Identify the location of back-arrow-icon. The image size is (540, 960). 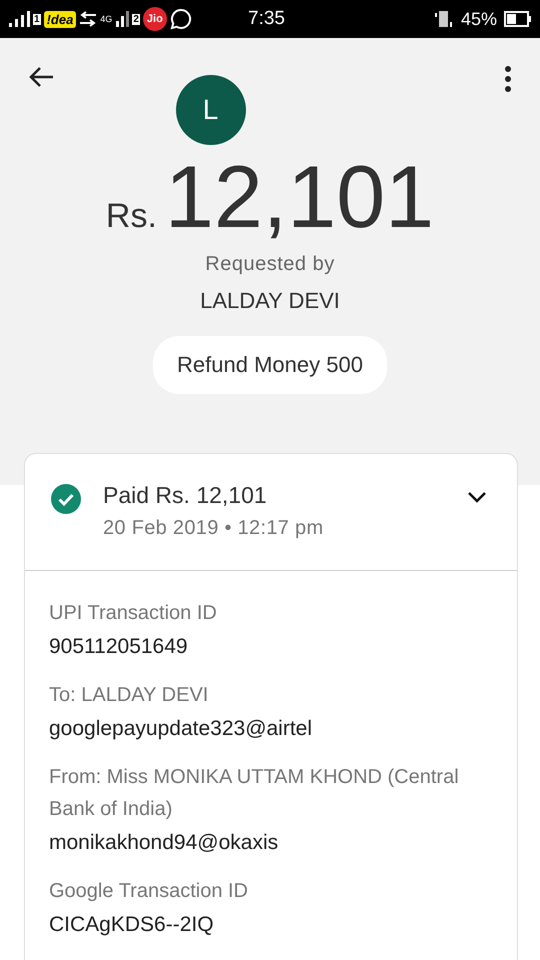
(41, 77).